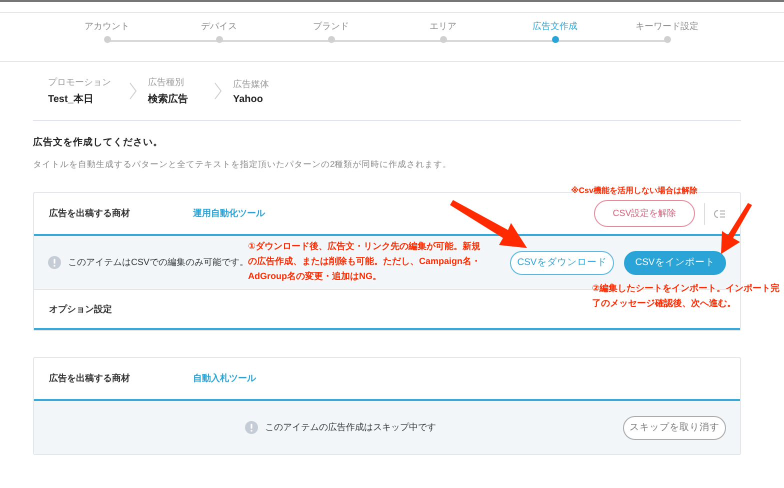  What do you see at coordinates (644, 213) in the screenshot?
I see `csv-reset-button: CSV設定を解除` at bounding box center [644, 213].